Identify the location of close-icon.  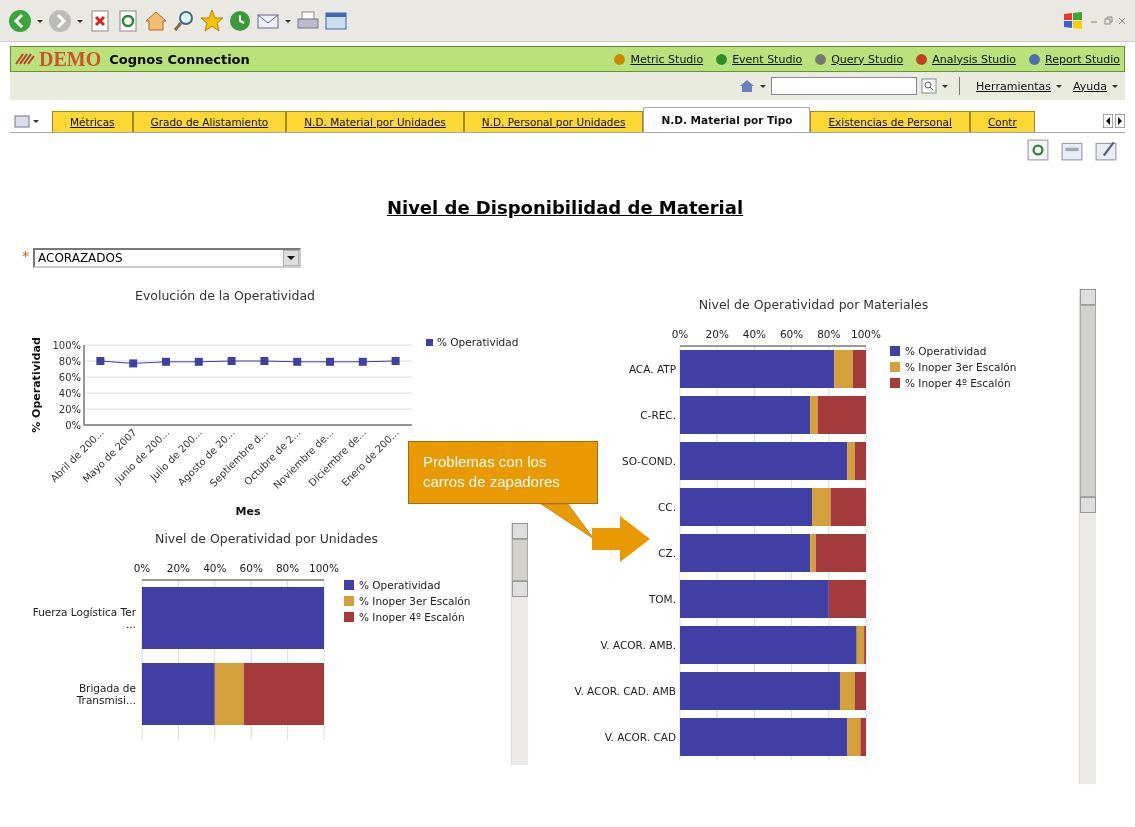
(1122, 20).